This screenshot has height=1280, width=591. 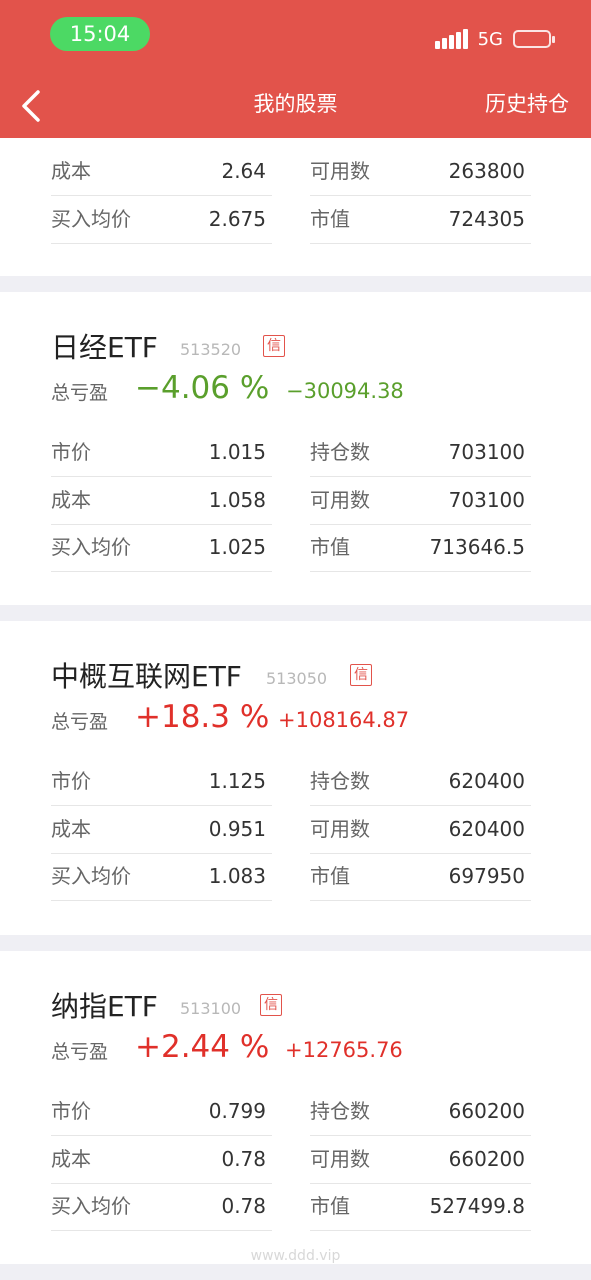 What do you see at coordinates (420, 172) in the screenshot?
I see `row-available: 可用数 263800` at bounding box center [420, 172].